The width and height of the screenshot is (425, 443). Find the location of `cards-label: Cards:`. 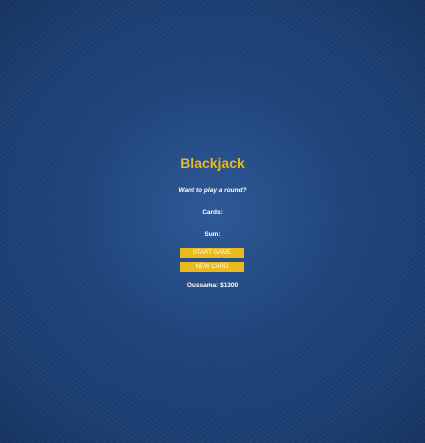

cards-label: Cards: is located at coordinates (212, 212).